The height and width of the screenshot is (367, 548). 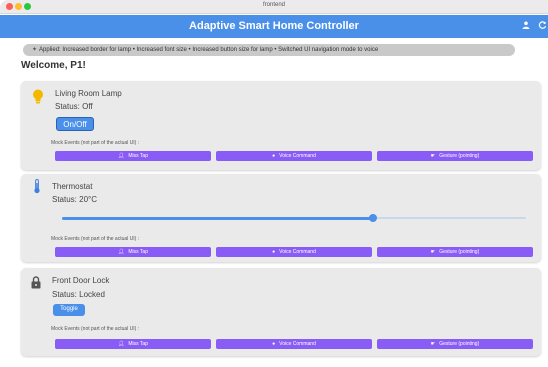 I want to click on device-name: Thermostat, so click(x=72, y=186).